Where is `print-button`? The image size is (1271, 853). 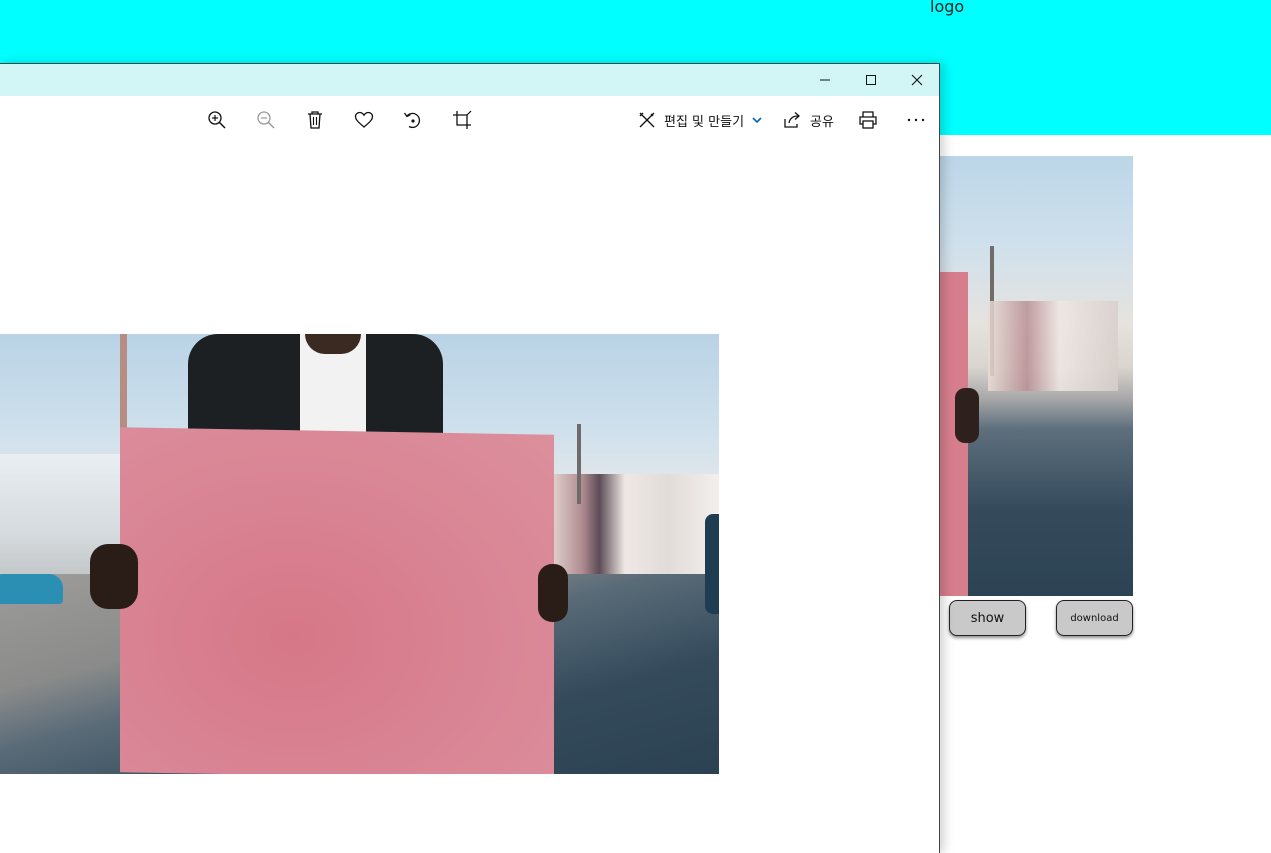 print-button is located at coordinates (868, 120).